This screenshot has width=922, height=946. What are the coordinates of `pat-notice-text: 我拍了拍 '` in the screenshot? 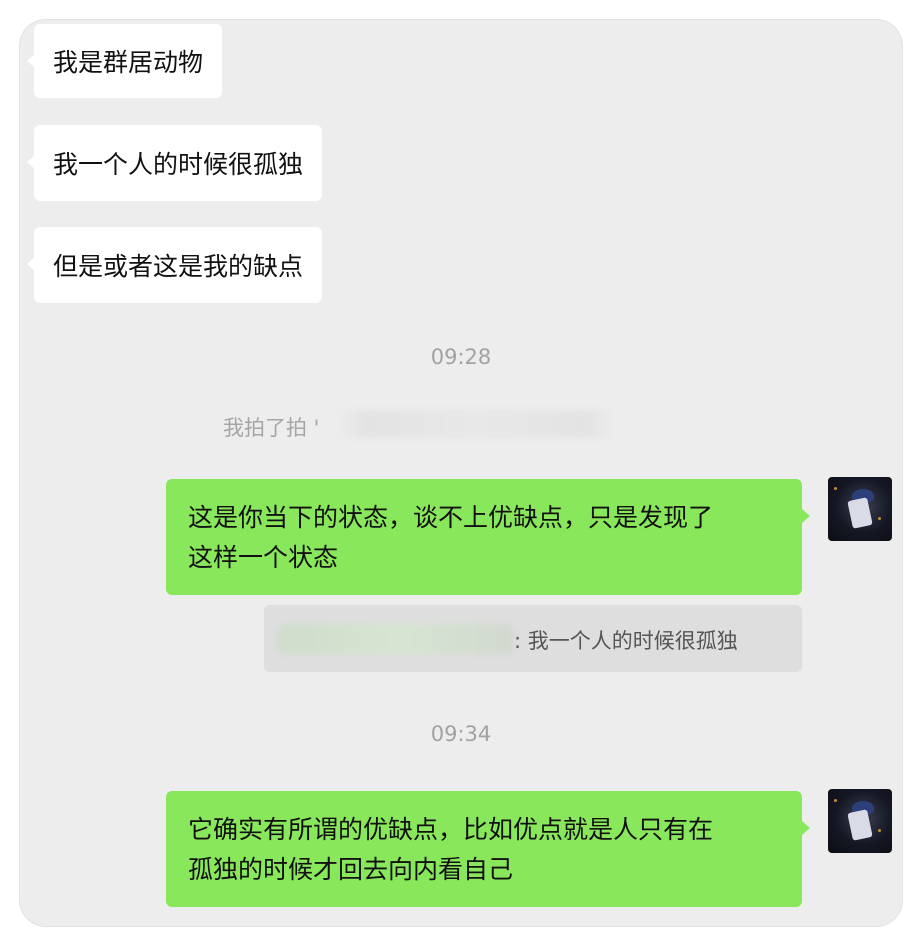 It's located at (271, 428).